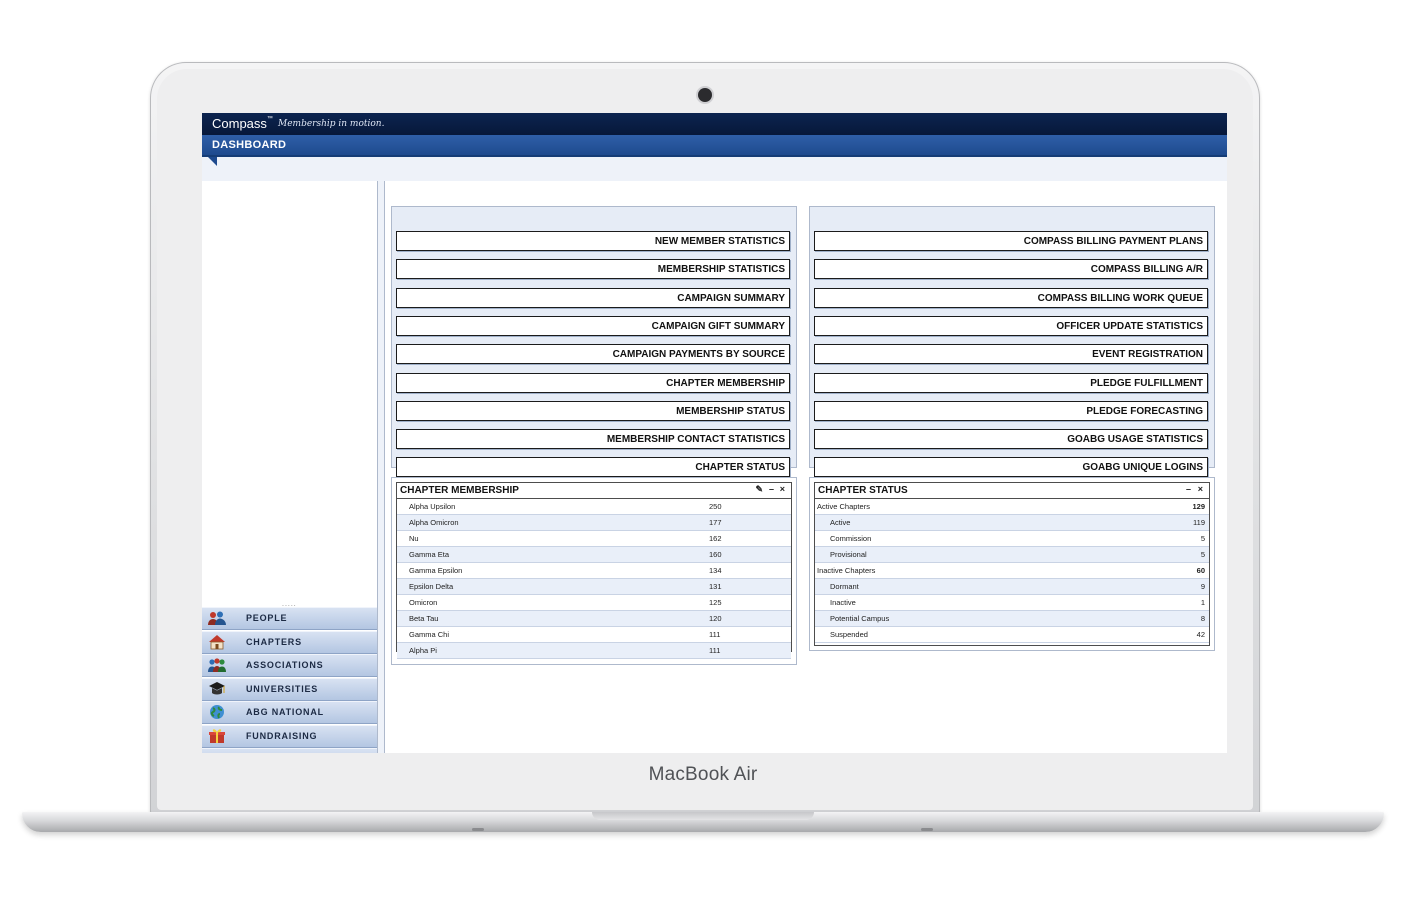 The height and width of the screenshot is (910, 1406). What do you see at coordinates (843, 506) in the screenshot?
I see `status-name: Active Chapters` at bounding box center [843, 506].